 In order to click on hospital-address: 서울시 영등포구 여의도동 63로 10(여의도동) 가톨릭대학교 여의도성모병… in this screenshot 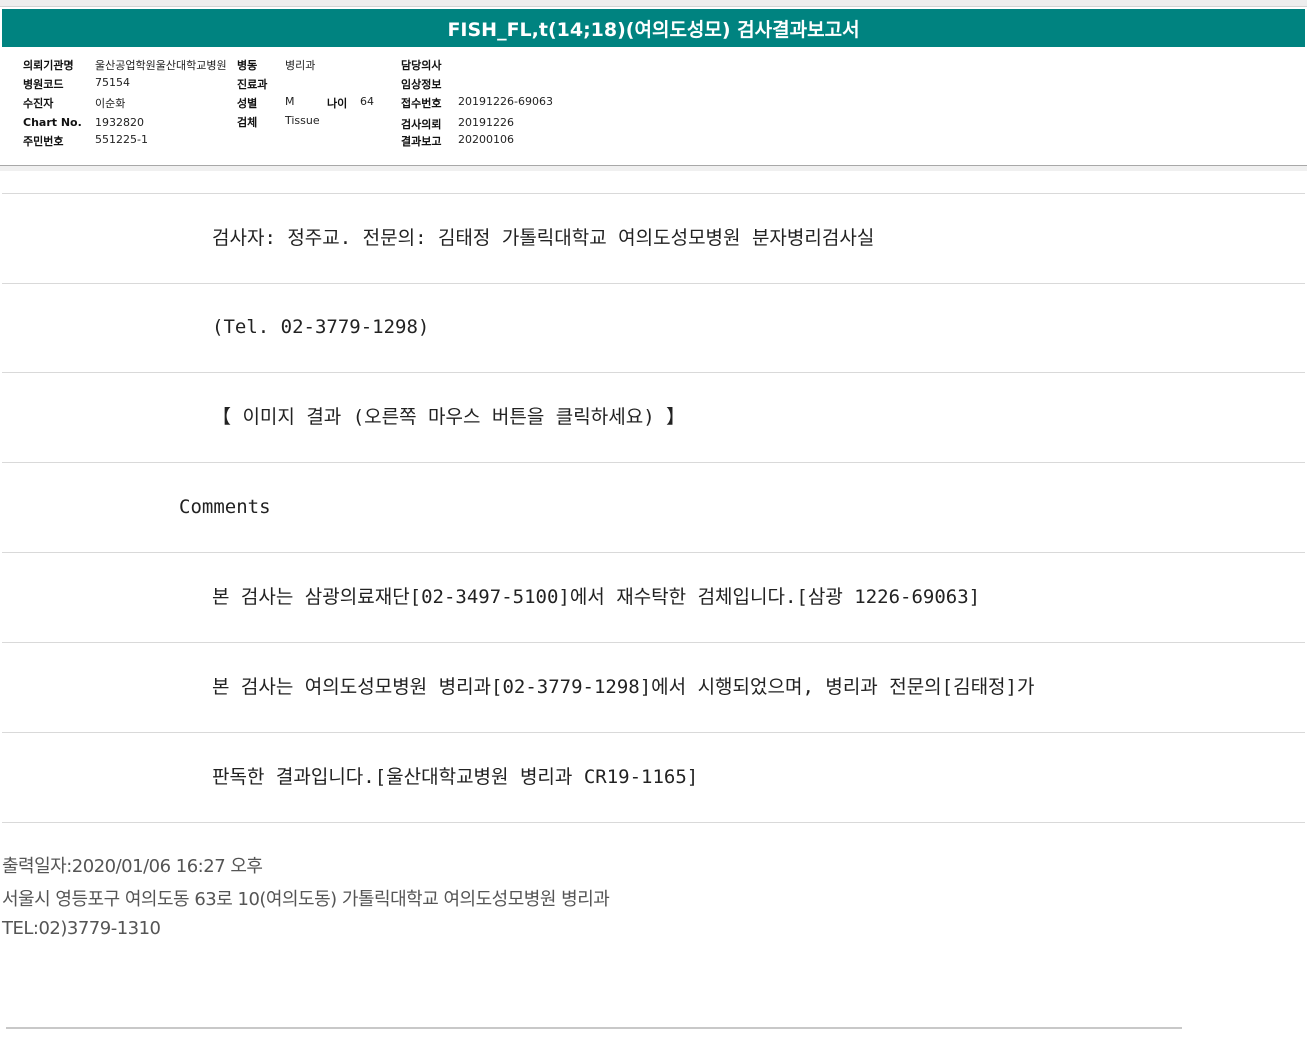, I will do `click(306, 899)`.